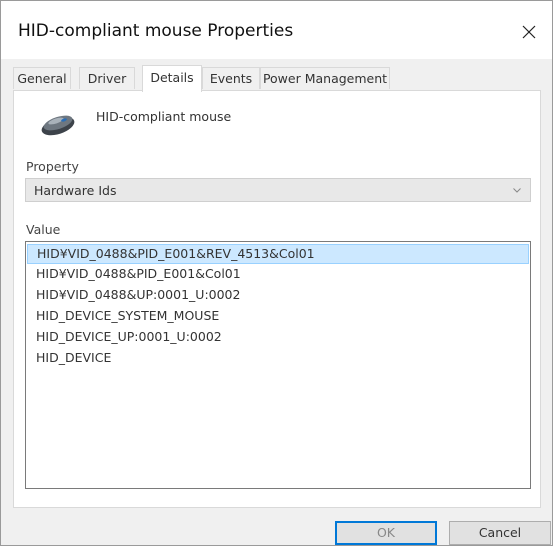 This screenshot has width=553, height=546. What do you see at coordinates (231, 78) in the screenshot?
I see `tab-events: Events` at bounding box center [231, 78].